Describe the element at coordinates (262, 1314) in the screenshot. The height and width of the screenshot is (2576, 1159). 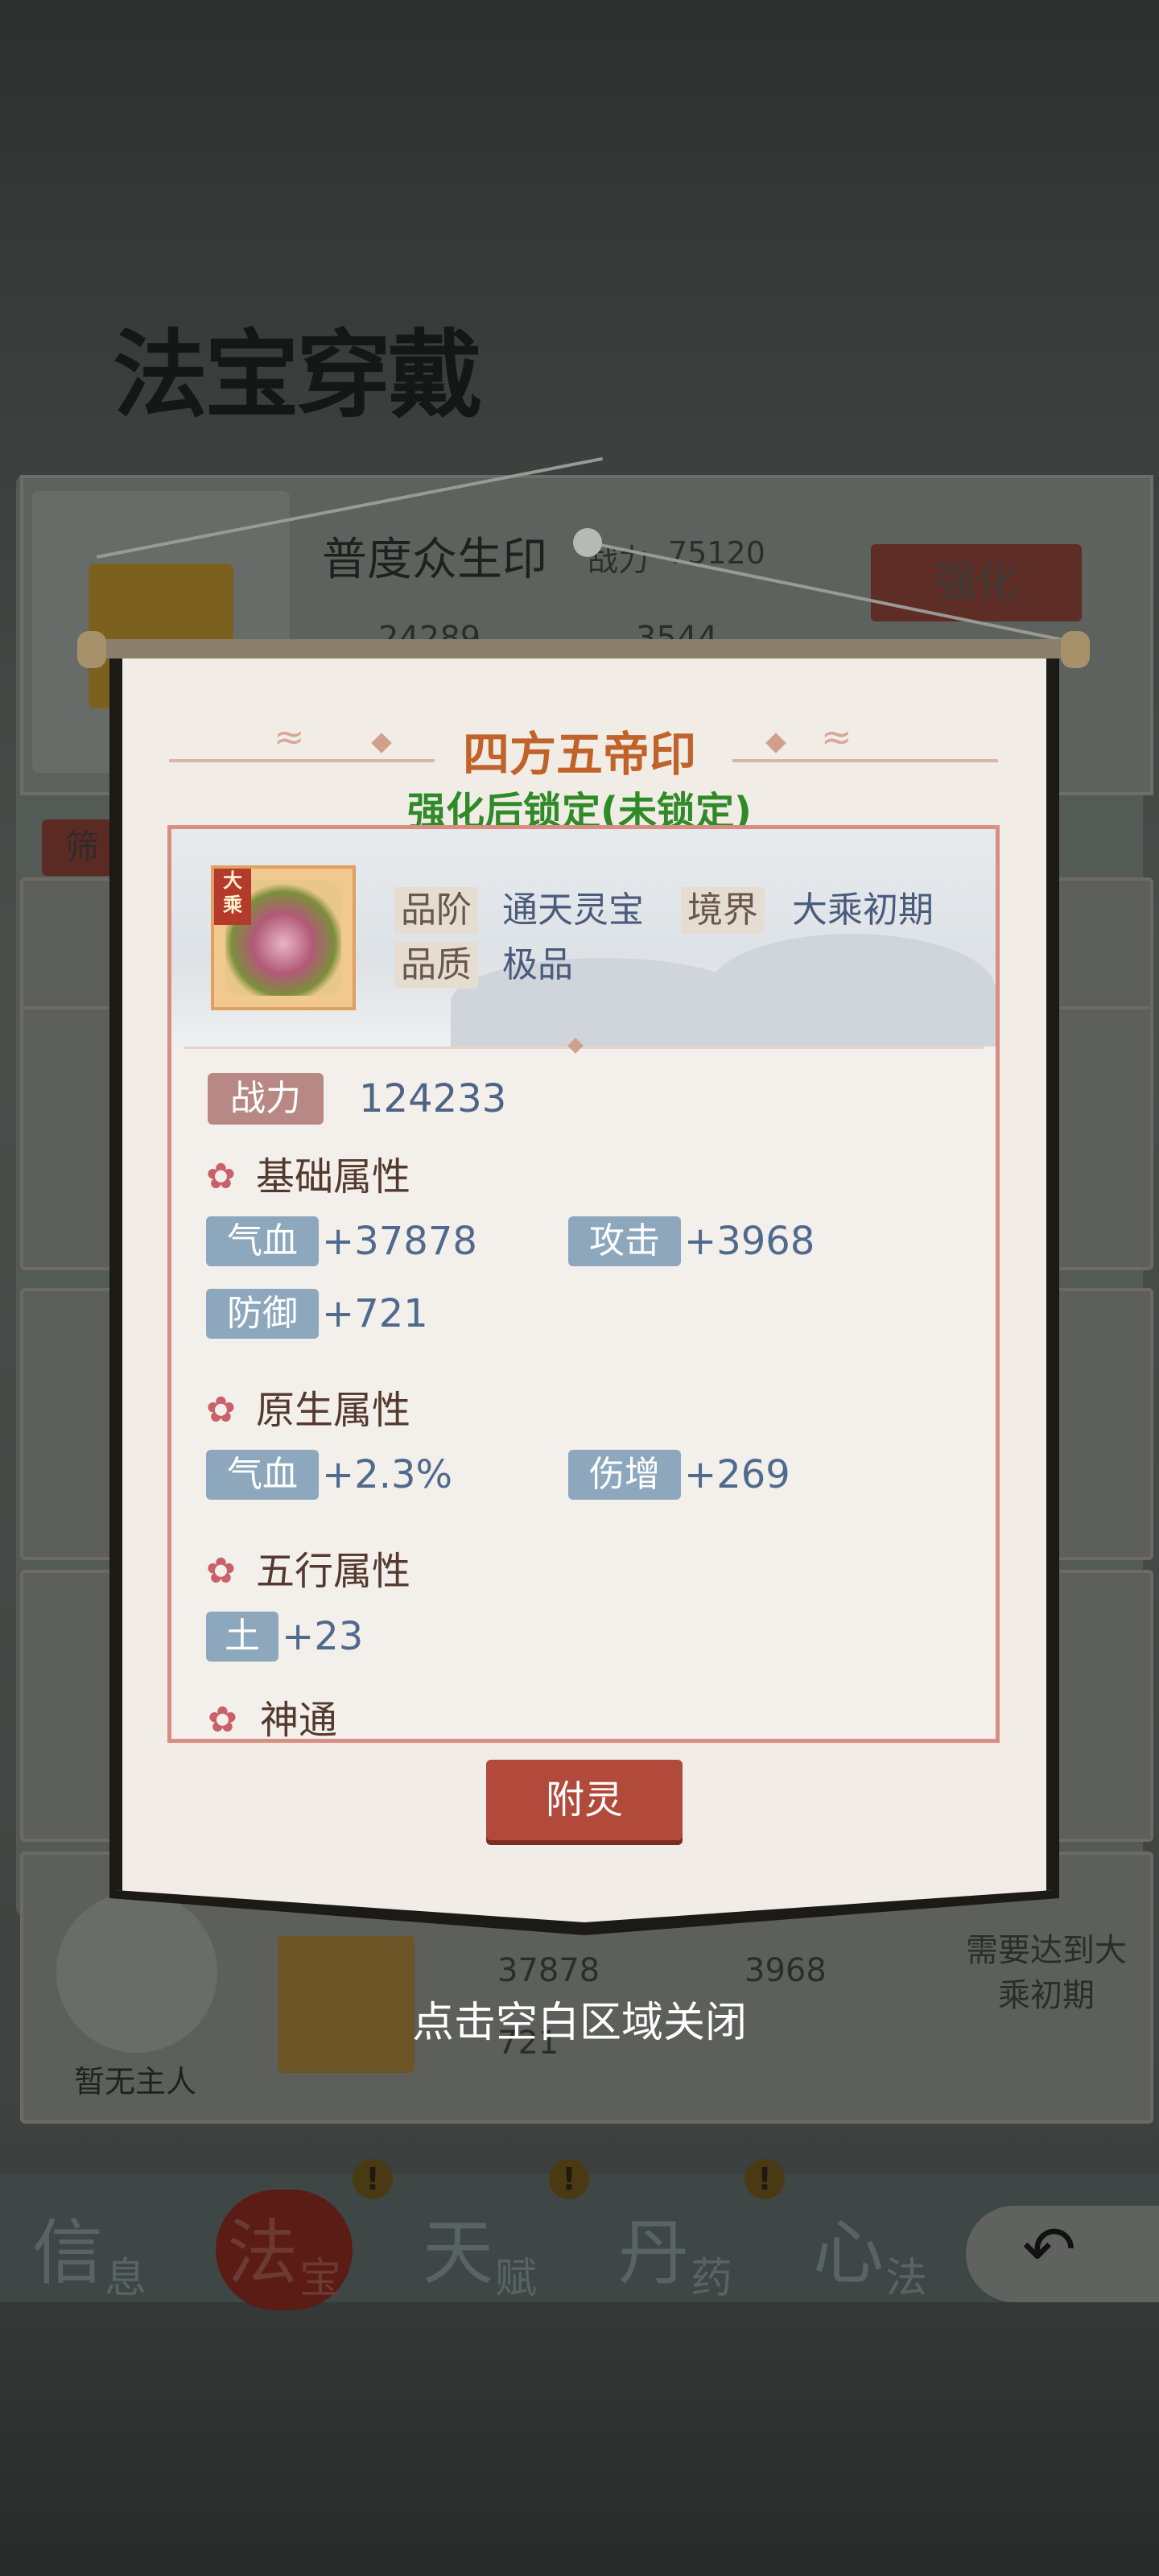
I see `stat-label: 防御` at that location.